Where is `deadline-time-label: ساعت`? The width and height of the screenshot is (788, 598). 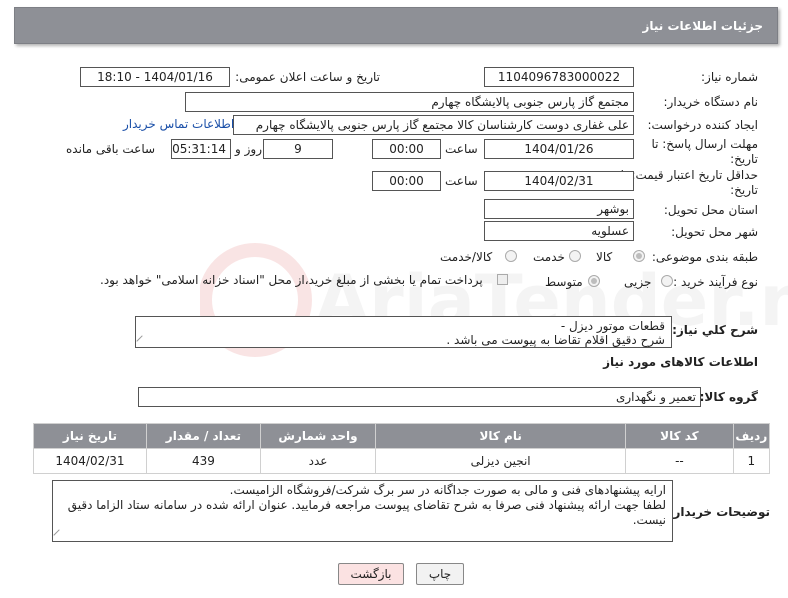 deadline-time-label: ساعت is located at coordinates (461, 149).